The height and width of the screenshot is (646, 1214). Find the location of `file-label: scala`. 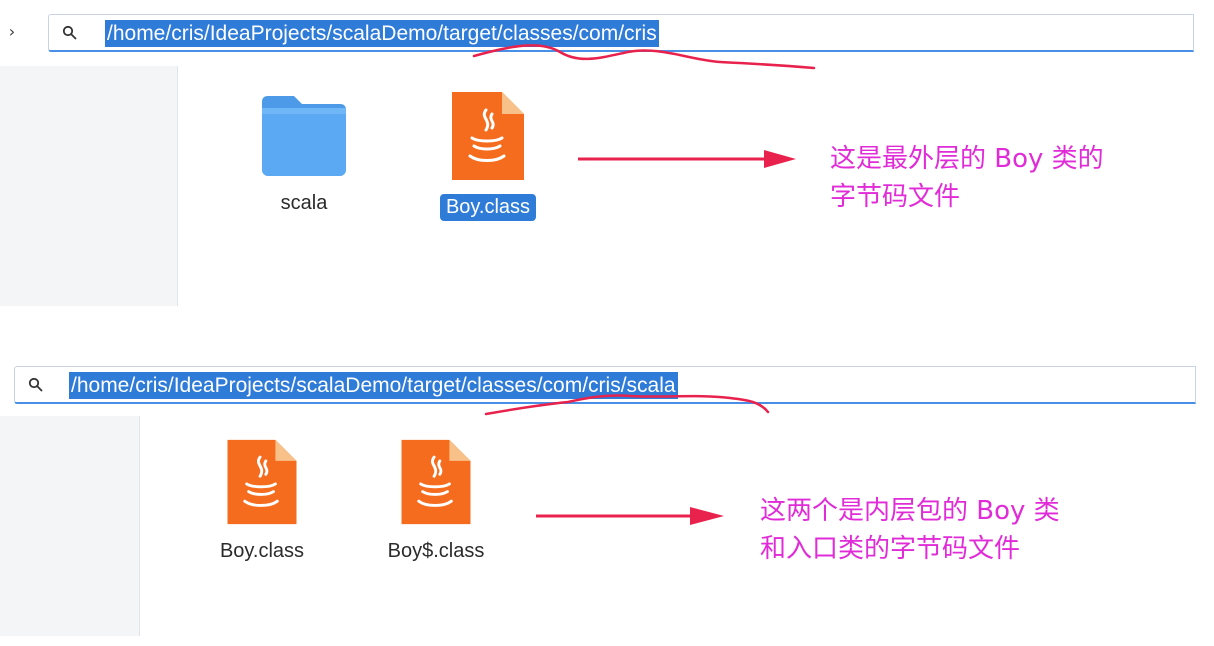

file-label: scala is located at coordinates (304, 203).